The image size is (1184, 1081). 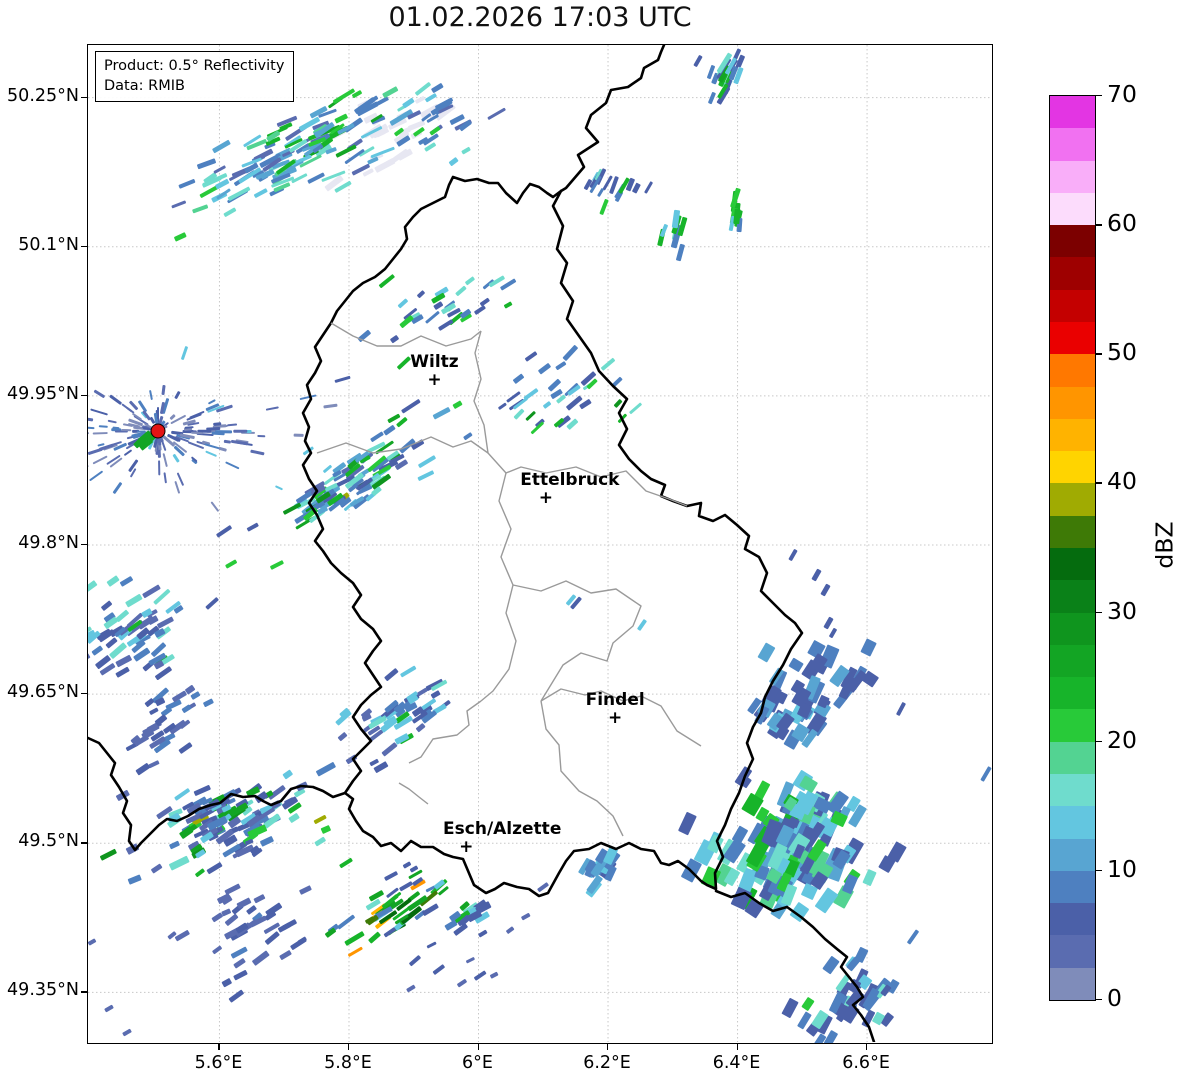 What do you see at coordinates (477, 1063) in the screenshot?
I see `x-tick-label: 6°E` at bounding box center [477, 1063].